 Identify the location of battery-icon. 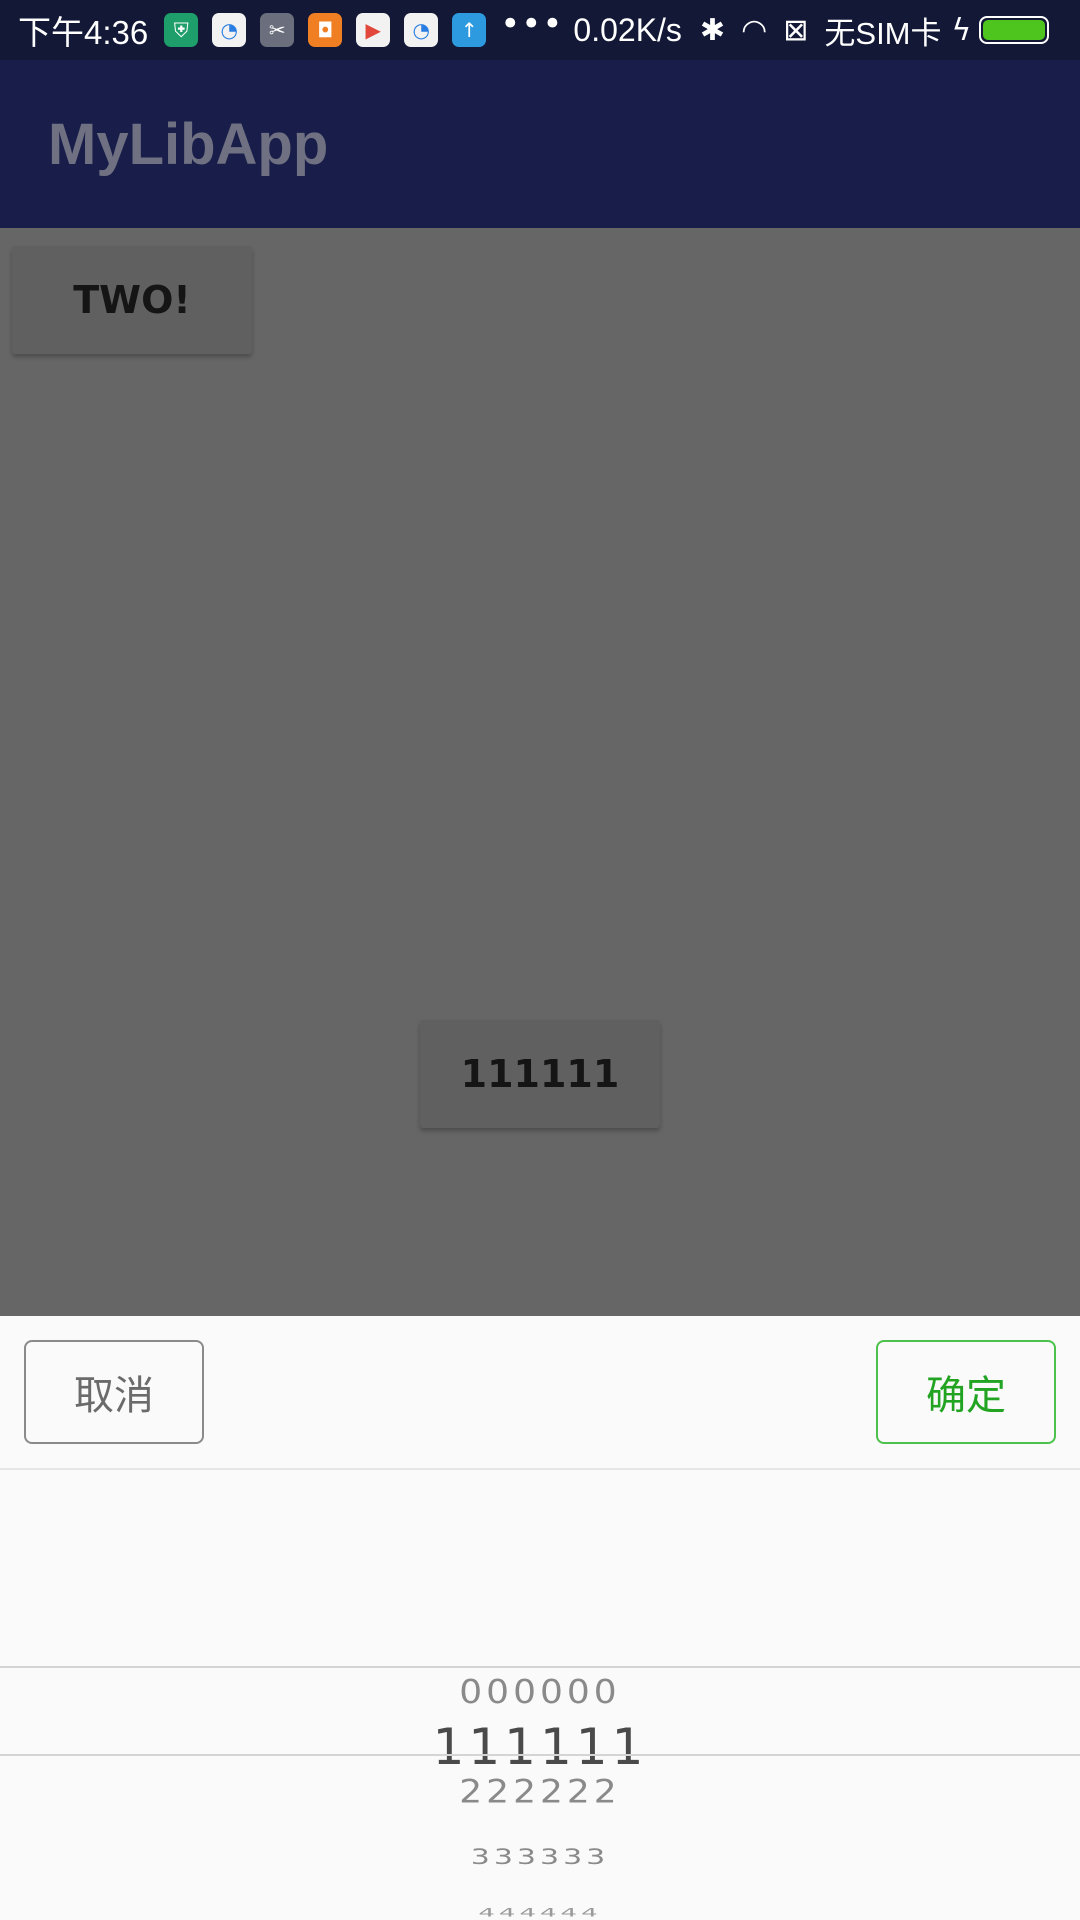
(1014, 30).